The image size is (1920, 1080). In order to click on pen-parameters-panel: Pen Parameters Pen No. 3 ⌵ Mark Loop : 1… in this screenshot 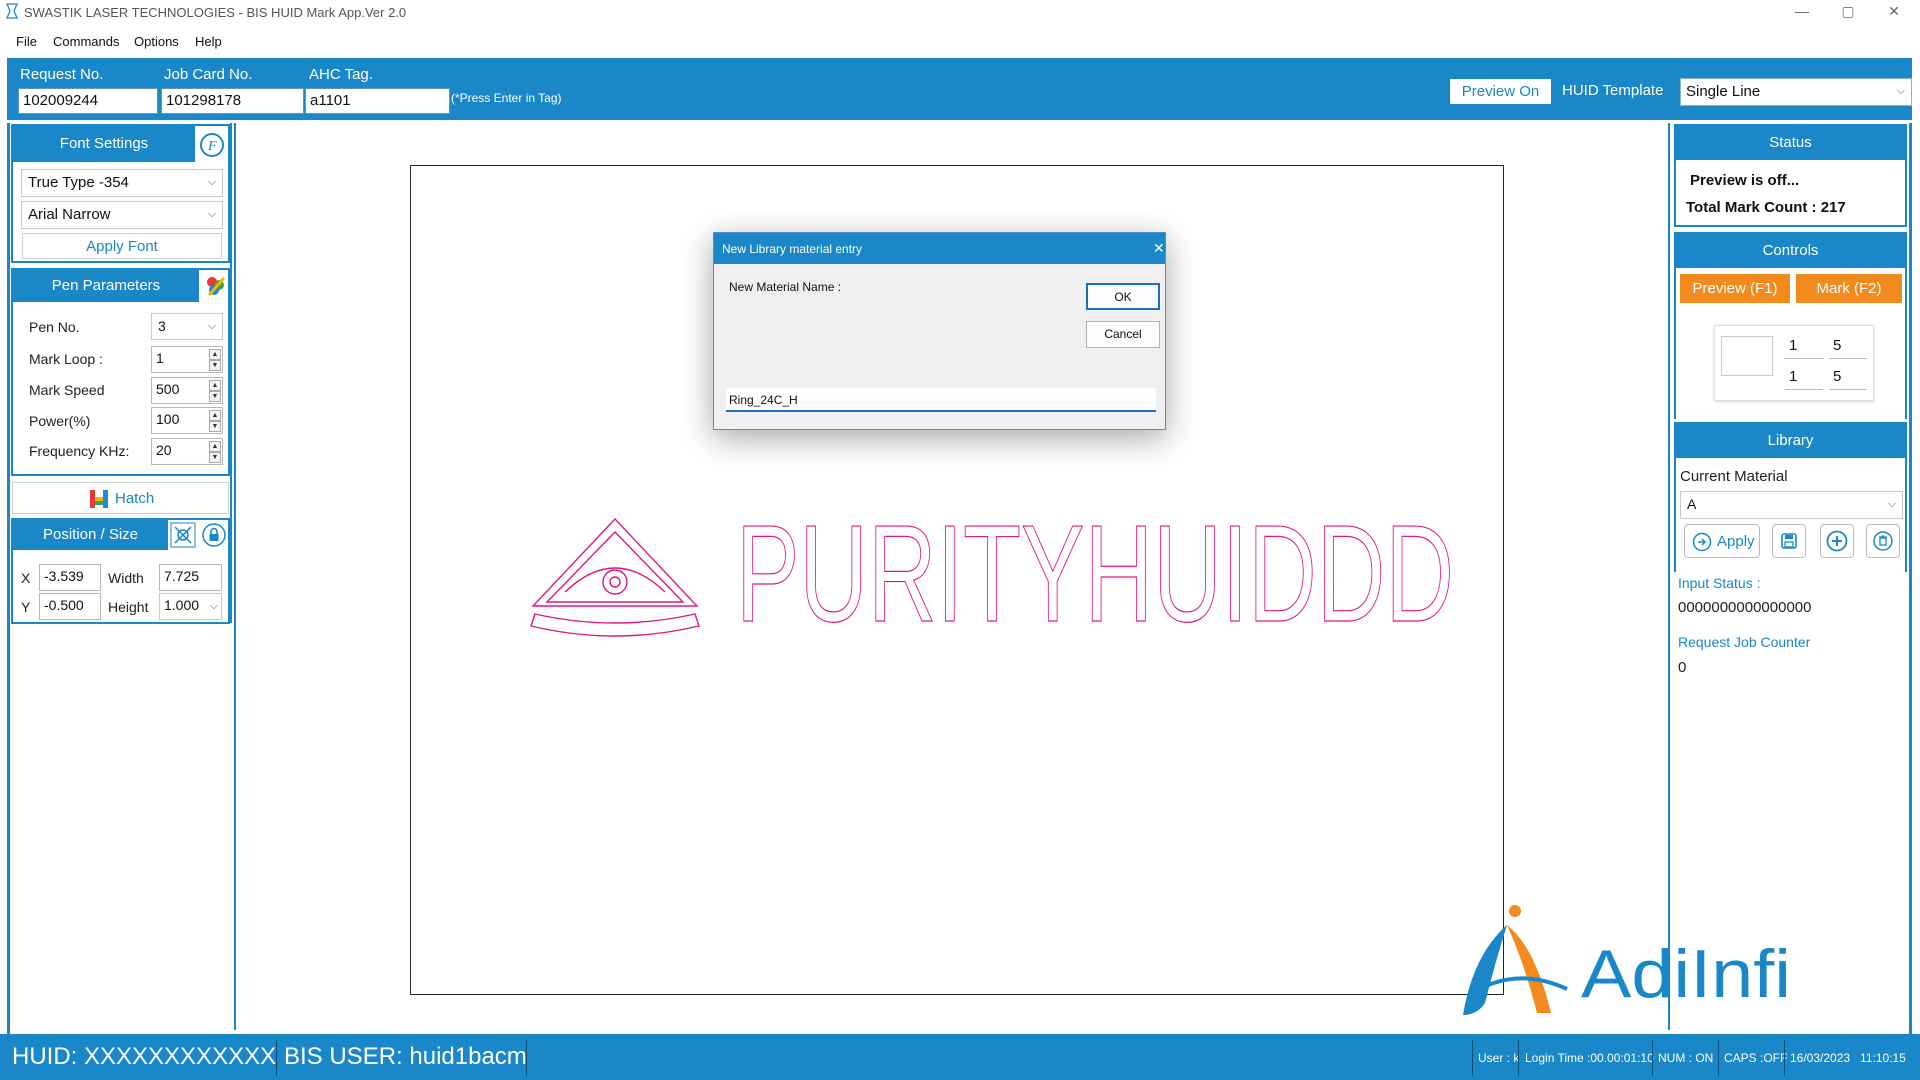, I will do `click(120, 372)`.